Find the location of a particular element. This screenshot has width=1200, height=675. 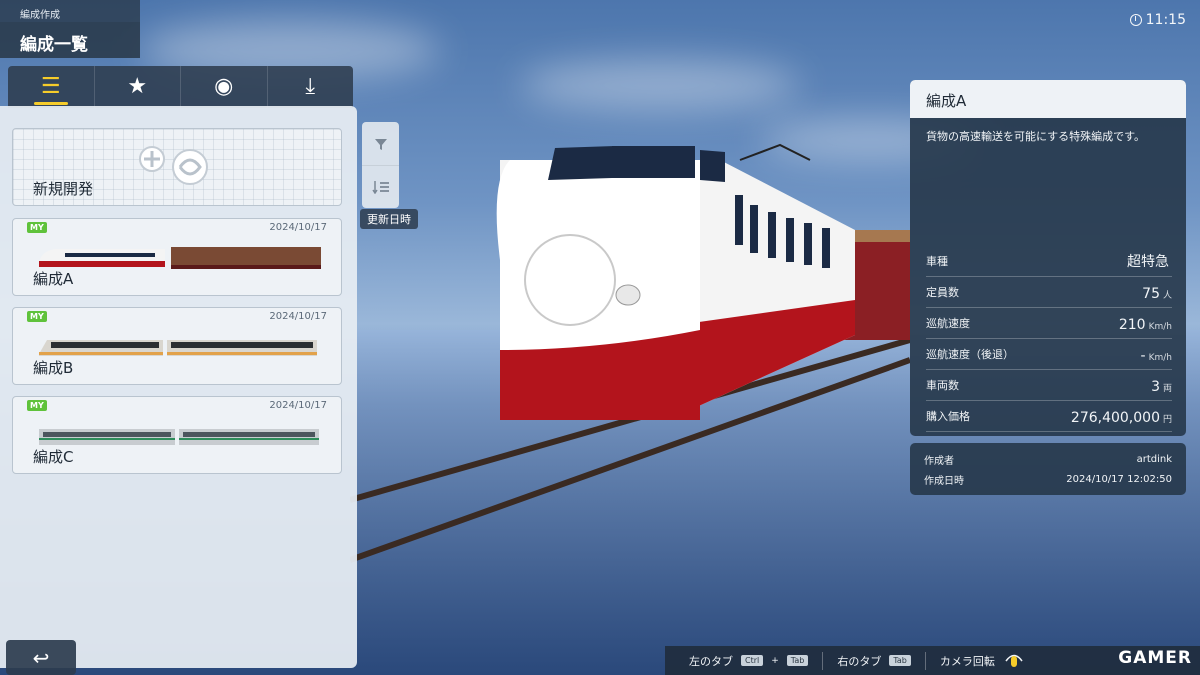

tab-list: ☰ is located at coordinates (51, 87).